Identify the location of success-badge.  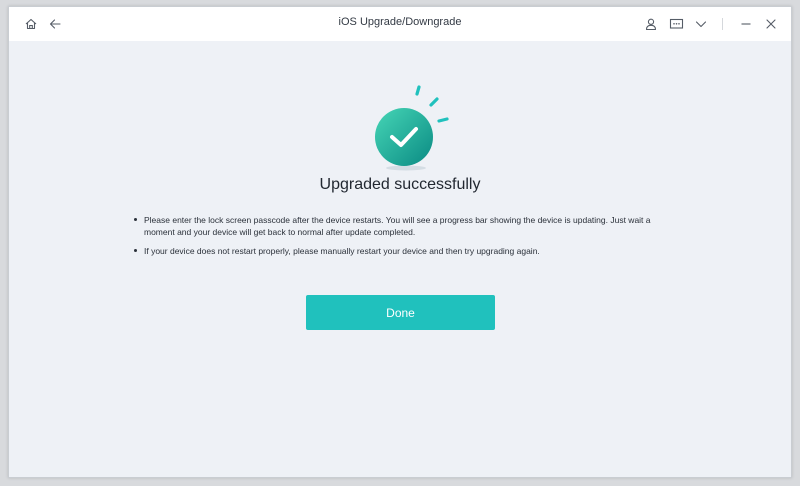
(404, 126).